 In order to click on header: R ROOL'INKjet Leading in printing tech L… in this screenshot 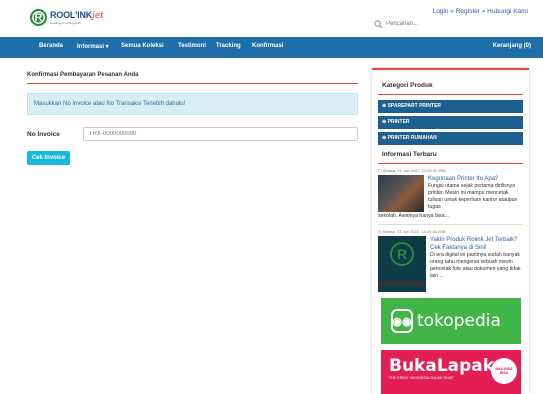, I will do `click(271, 18)`.